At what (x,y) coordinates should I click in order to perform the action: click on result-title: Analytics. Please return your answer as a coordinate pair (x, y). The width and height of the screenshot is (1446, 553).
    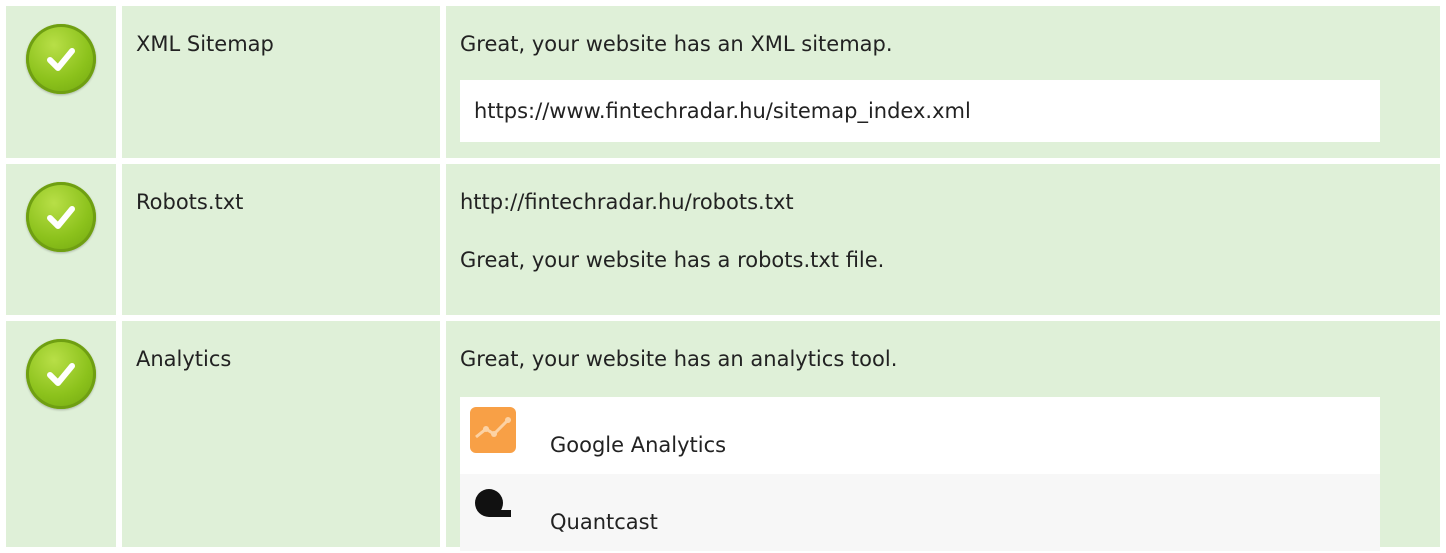
    Looking at the image, I should click on (281, 434).